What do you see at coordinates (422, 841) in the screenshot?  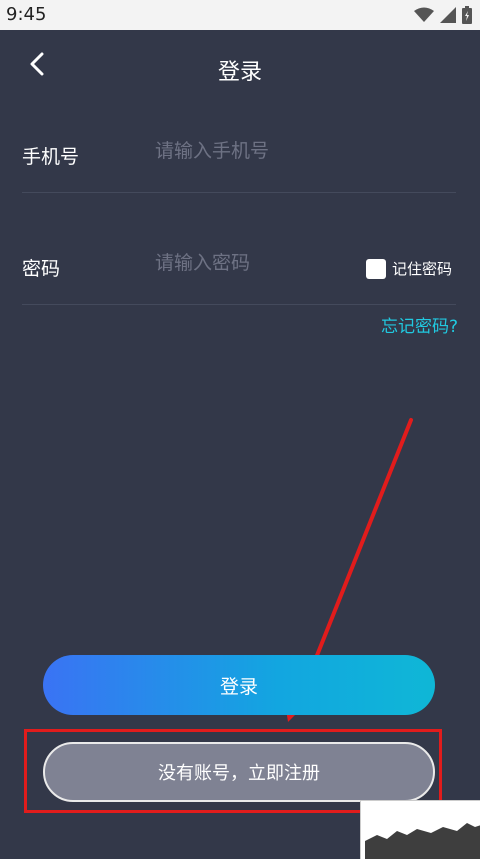 I see `thumbnail-graphic` at bounding box center [422, 841].